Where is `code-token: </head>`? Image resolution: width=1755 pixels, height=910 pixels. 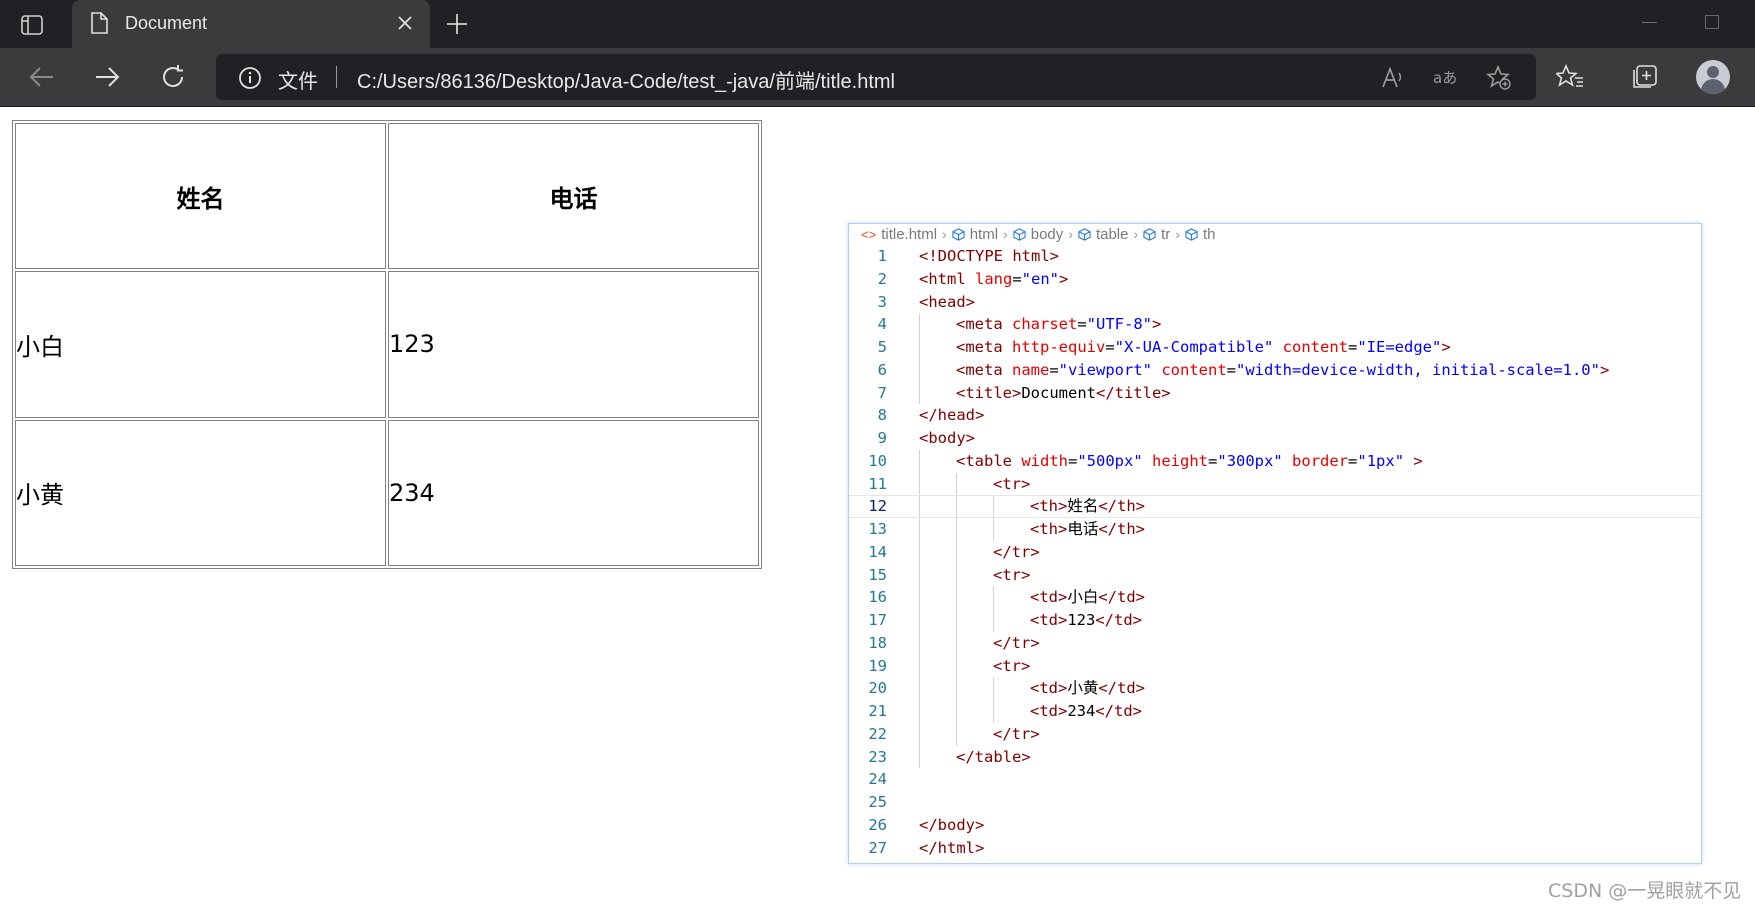 code-token: </head> is located at coordinates (952, 415).